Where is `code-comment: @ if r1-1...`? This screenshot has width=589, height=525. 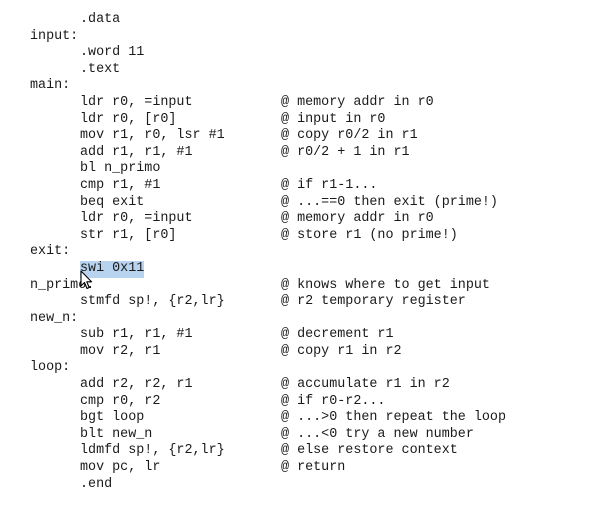 code-comment: @ if r1-1... is located at coordinates (329, 185).